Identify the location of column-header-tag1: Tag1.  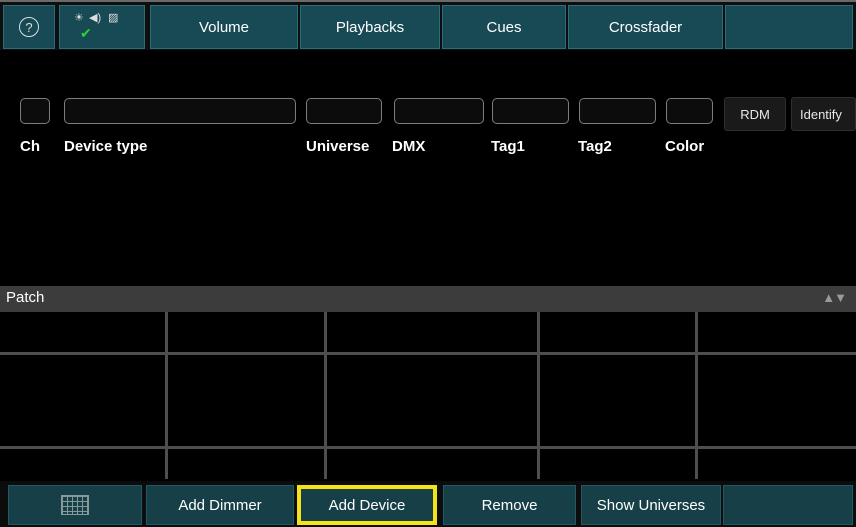
(508, 146).